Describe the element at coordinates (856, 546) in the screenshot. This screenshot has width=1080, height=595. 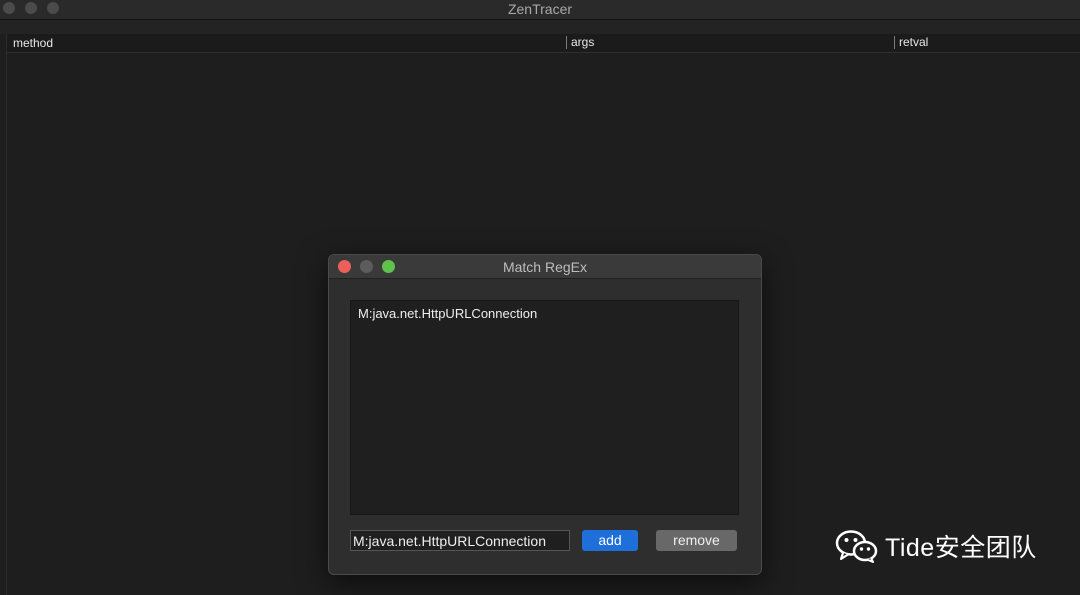
I see `wechat-logo-icon` at that location.